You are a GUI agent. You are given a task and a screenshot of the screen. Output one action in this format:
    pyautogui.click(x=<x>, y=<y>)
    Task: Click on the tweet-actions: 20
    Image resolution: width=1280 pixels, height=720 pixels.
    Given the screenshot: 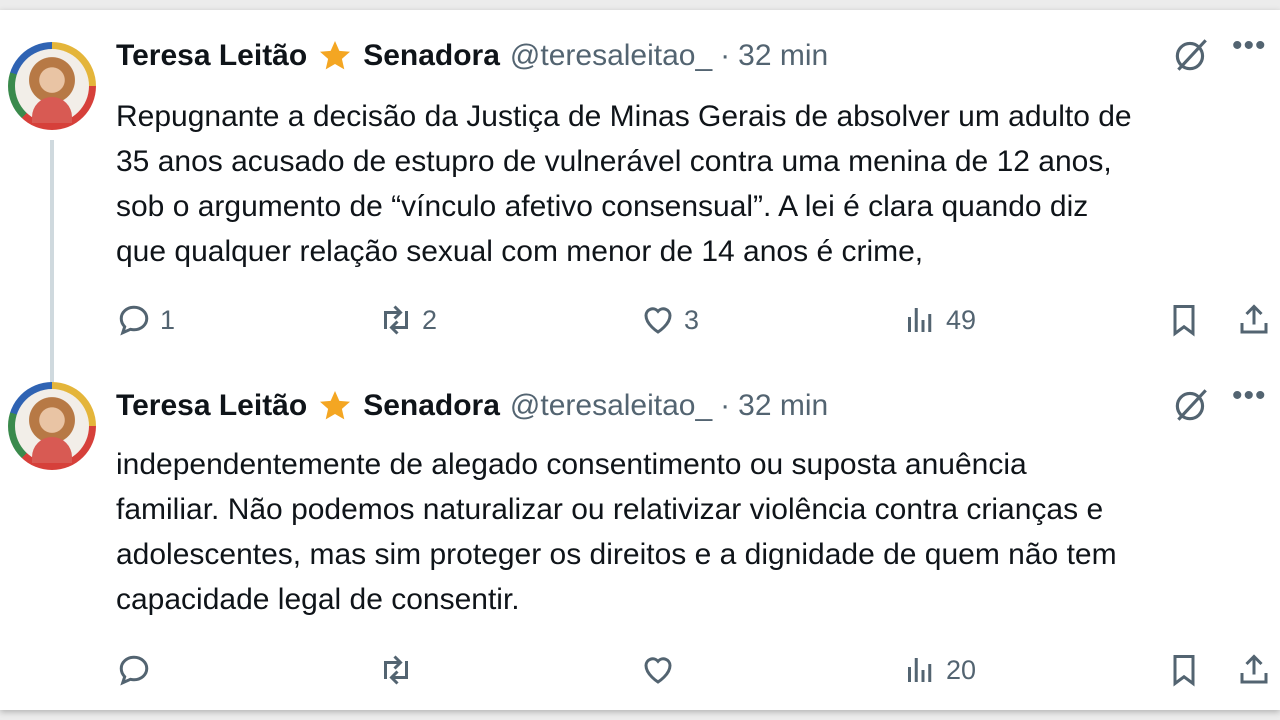 What is the action you would take?
    pyautogui.click(x=640, y=670)
    